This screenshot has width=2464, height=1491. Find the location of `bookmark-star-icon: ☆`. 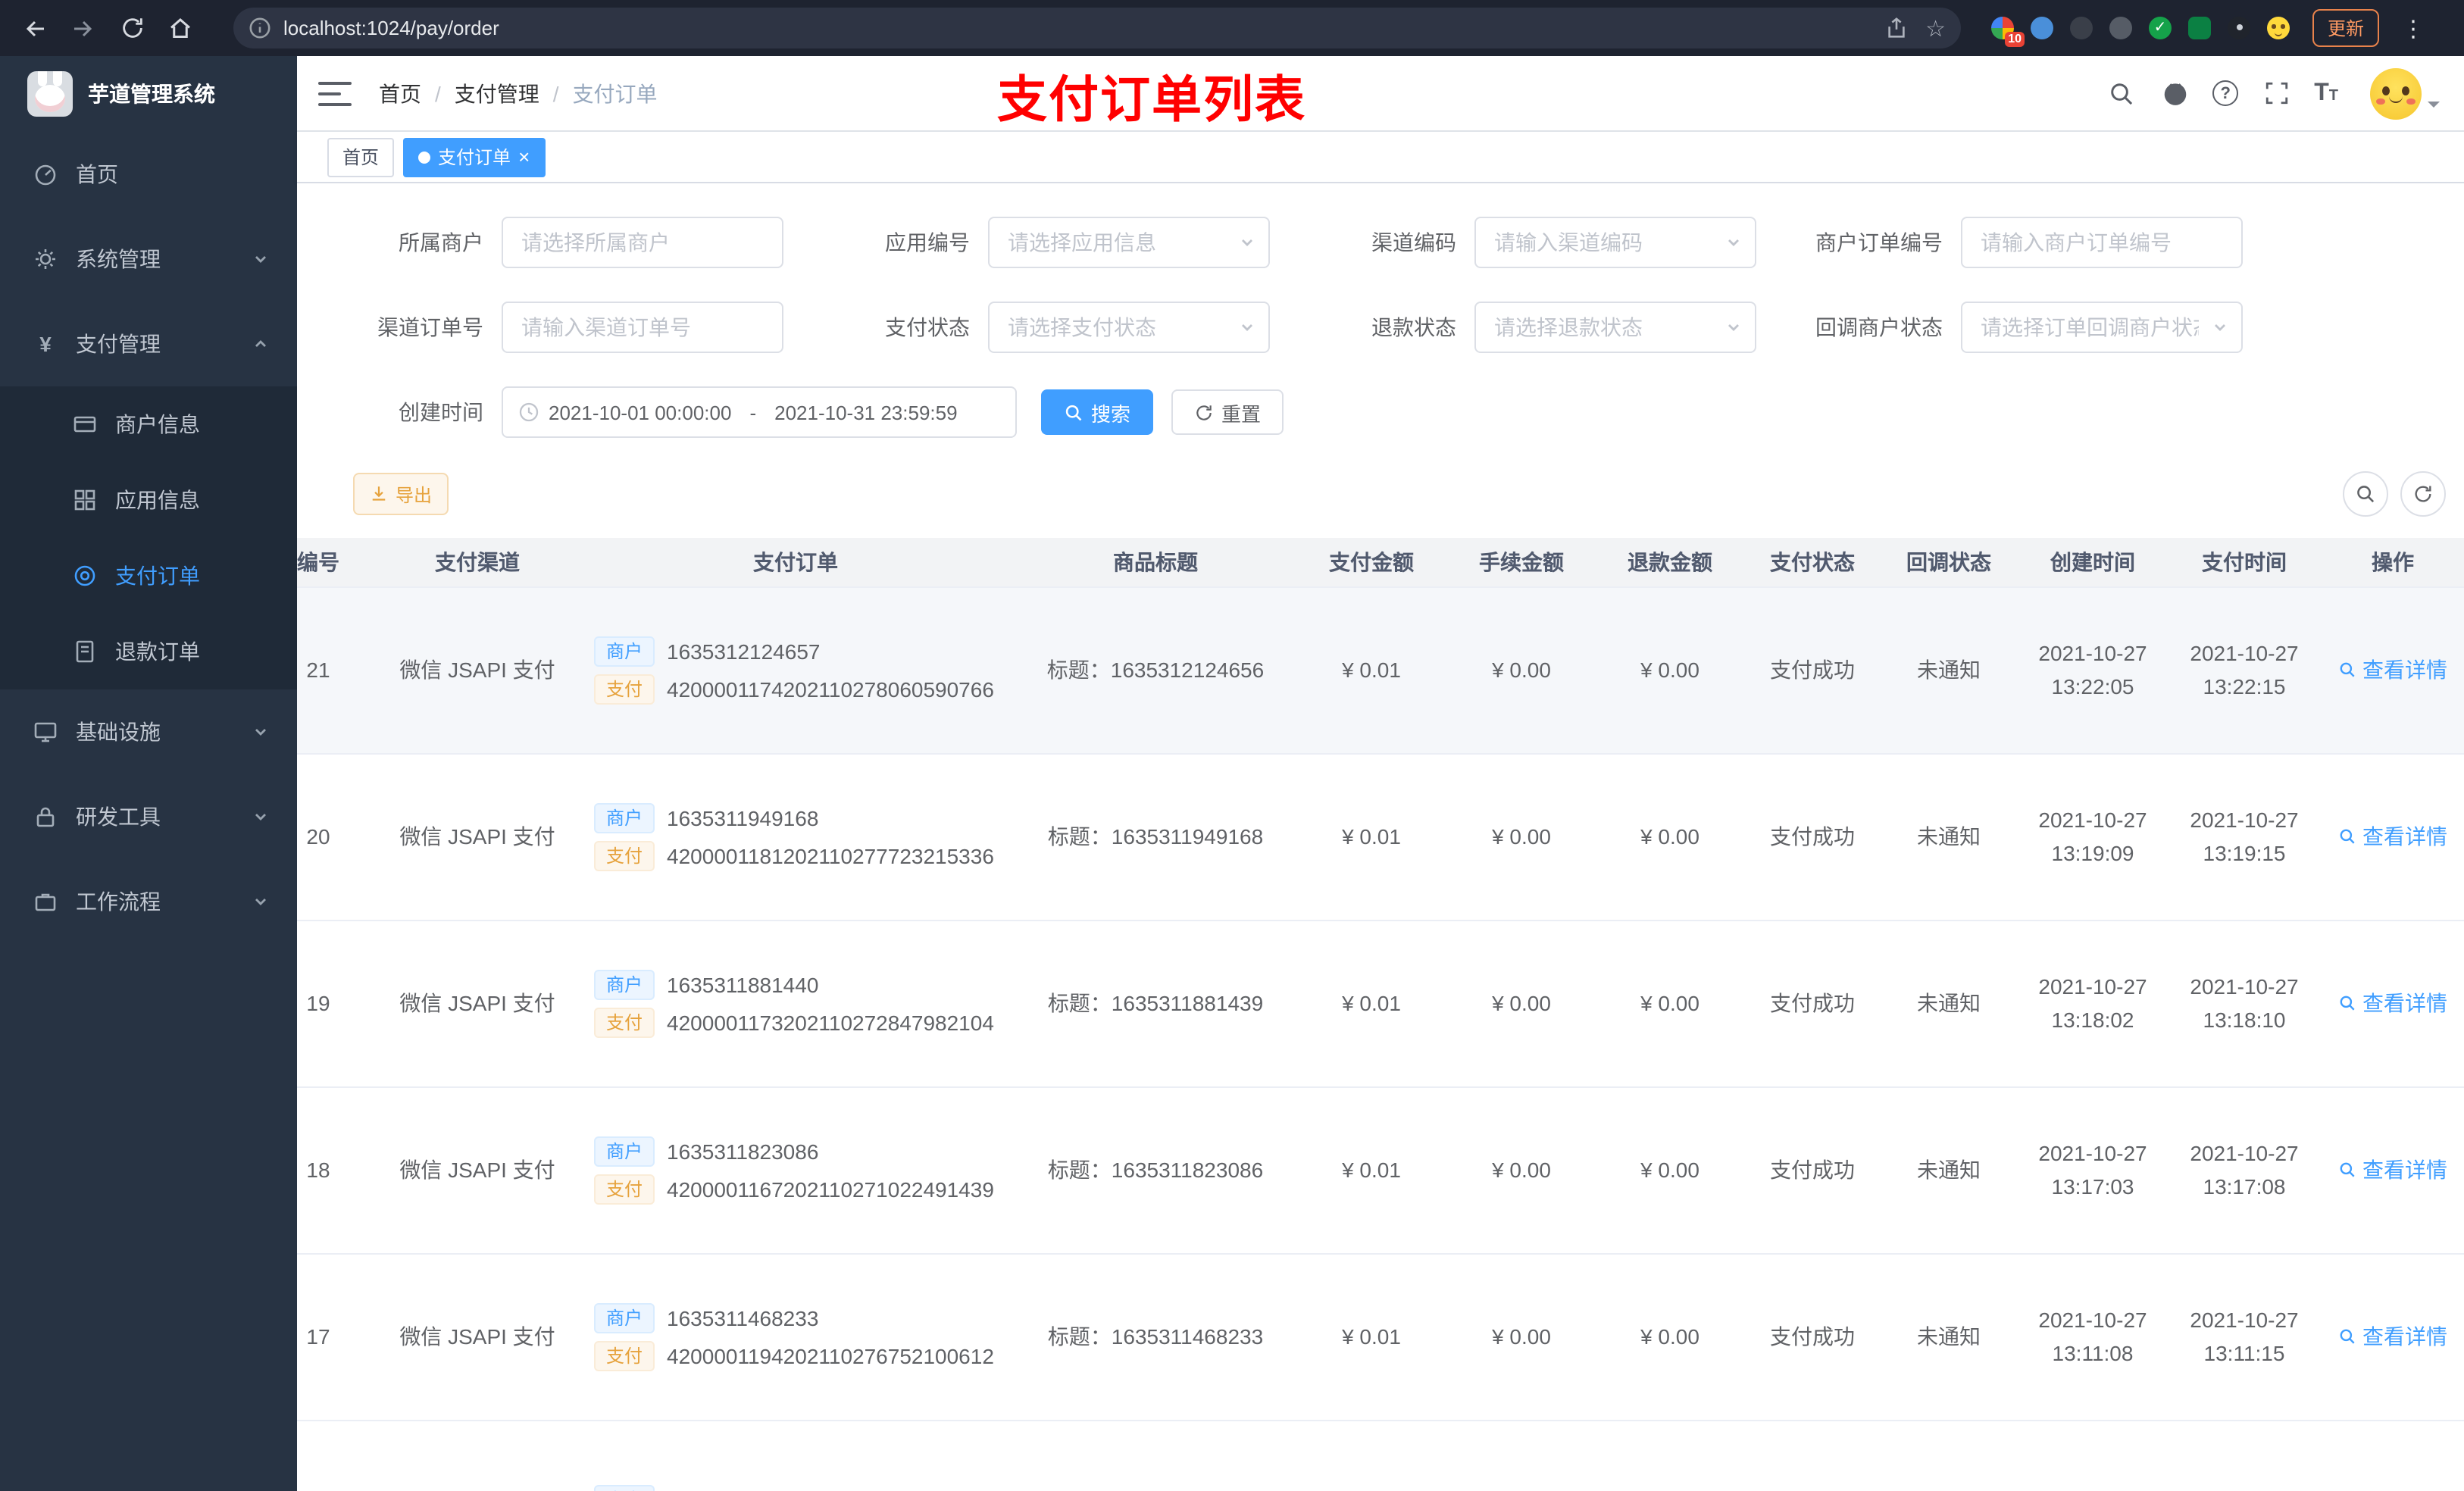

bookmark-star-icon: ☆ is located at coordinates (1935, 28).